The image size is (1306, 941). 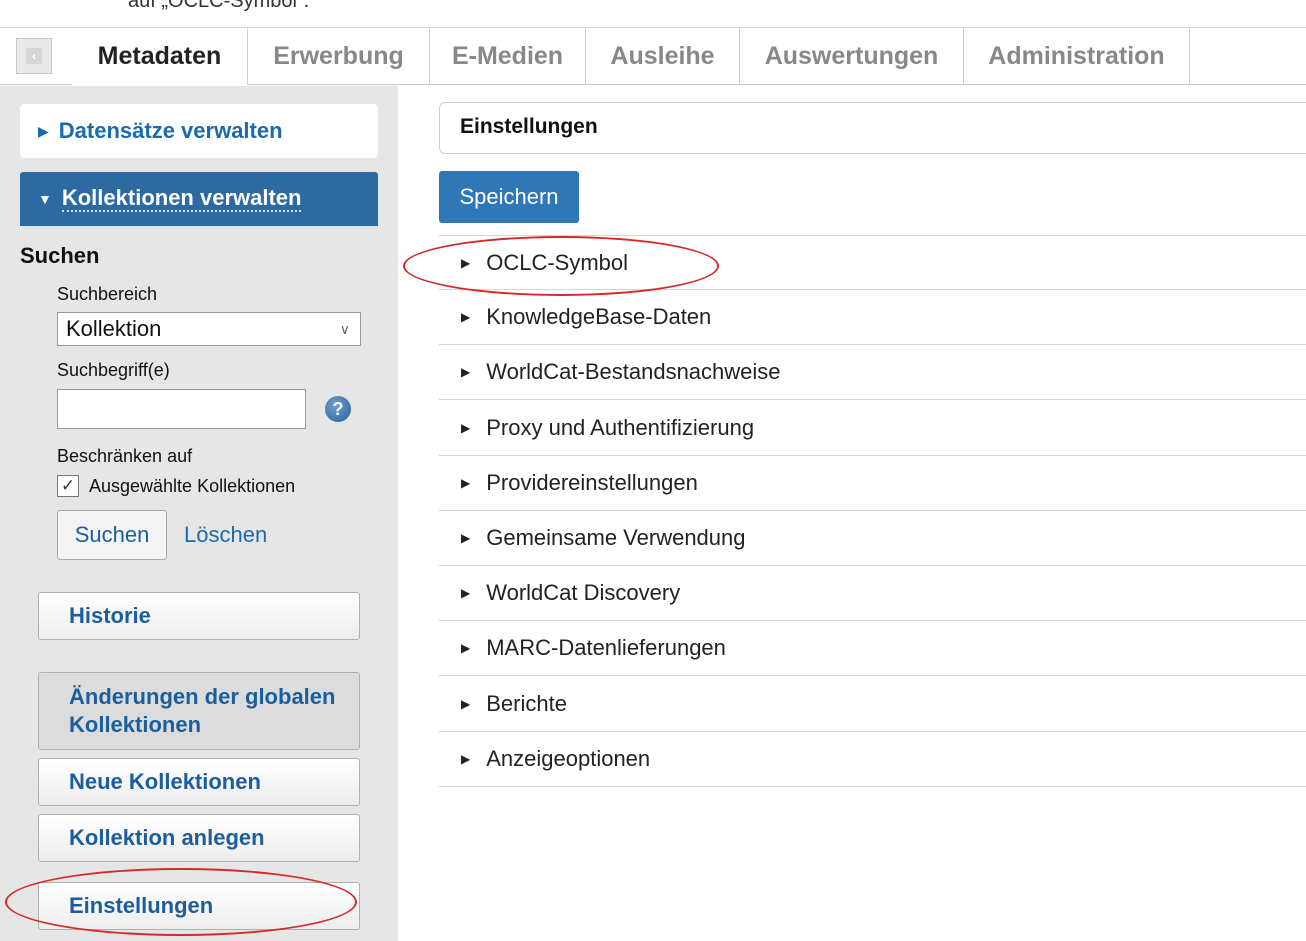 I want to click on datasets-accordion-header: ▶ Datensätze verwalten, so click(x=199, y=131).